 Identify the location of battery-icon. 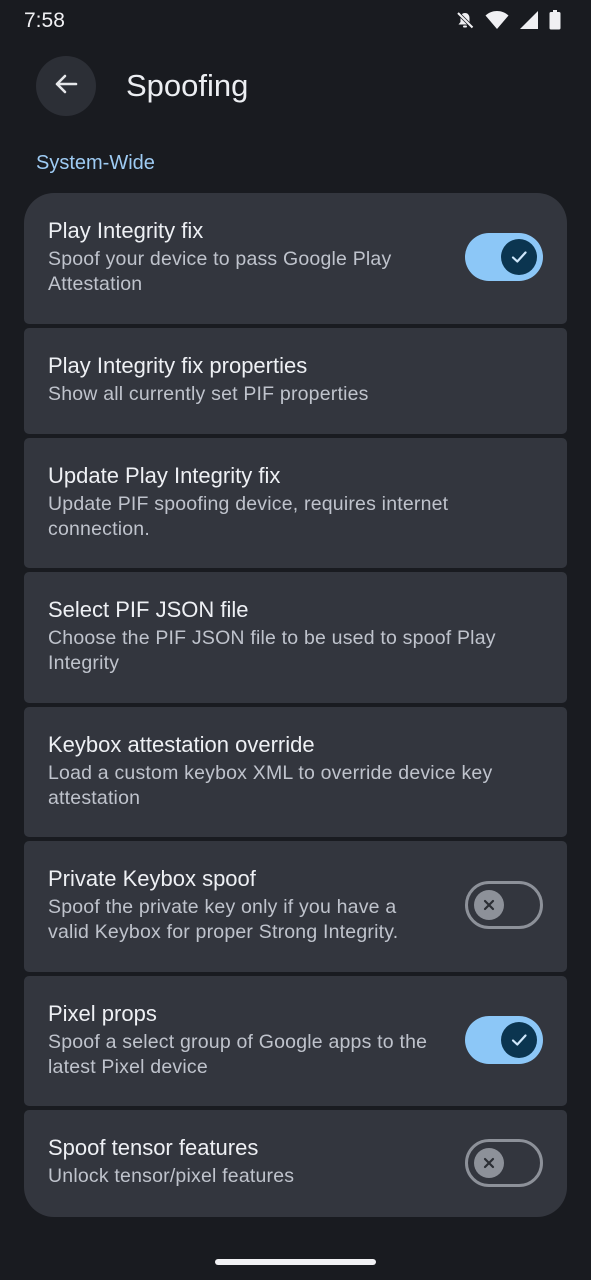
(555, 20).